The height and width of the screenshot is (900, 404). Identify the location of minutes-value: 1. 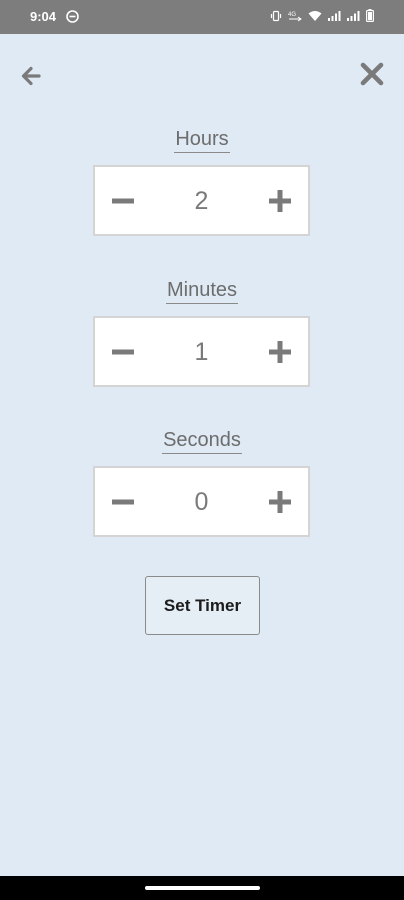
(201, 352).